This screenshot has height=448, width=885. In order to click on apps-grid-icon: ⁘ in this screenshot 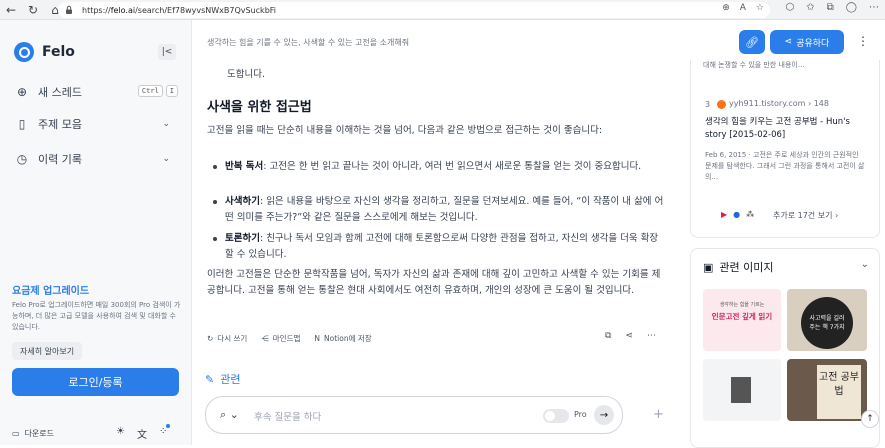, I will do `click(165, 432)`.